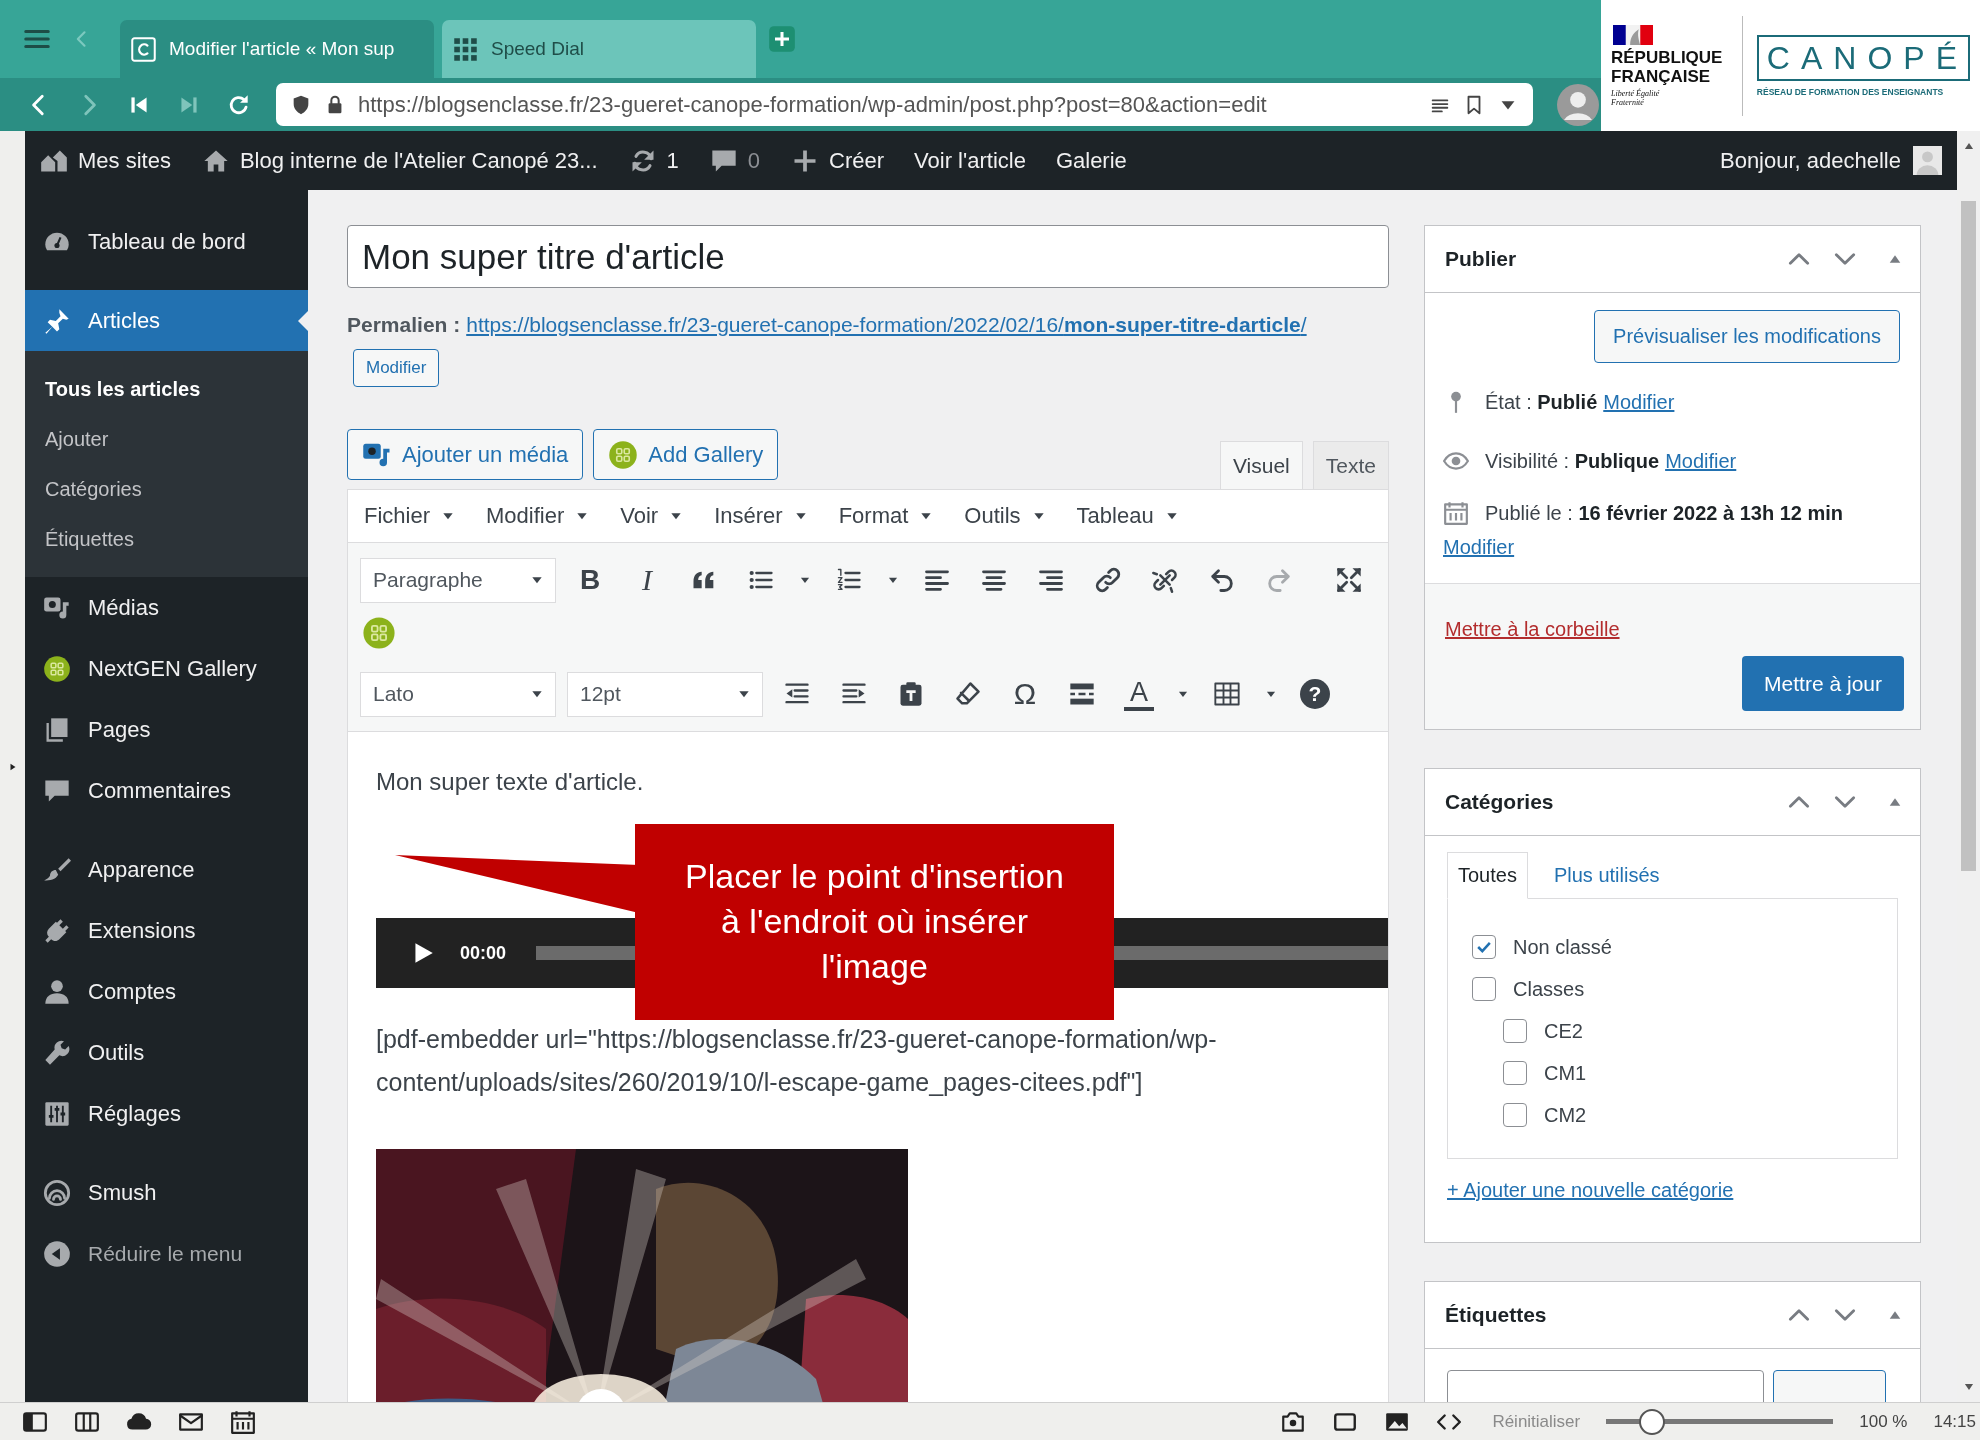 The width and height of the screenshot is (1980, 1440). I want to click on panel-title: Catégories, so click(1499, 802).